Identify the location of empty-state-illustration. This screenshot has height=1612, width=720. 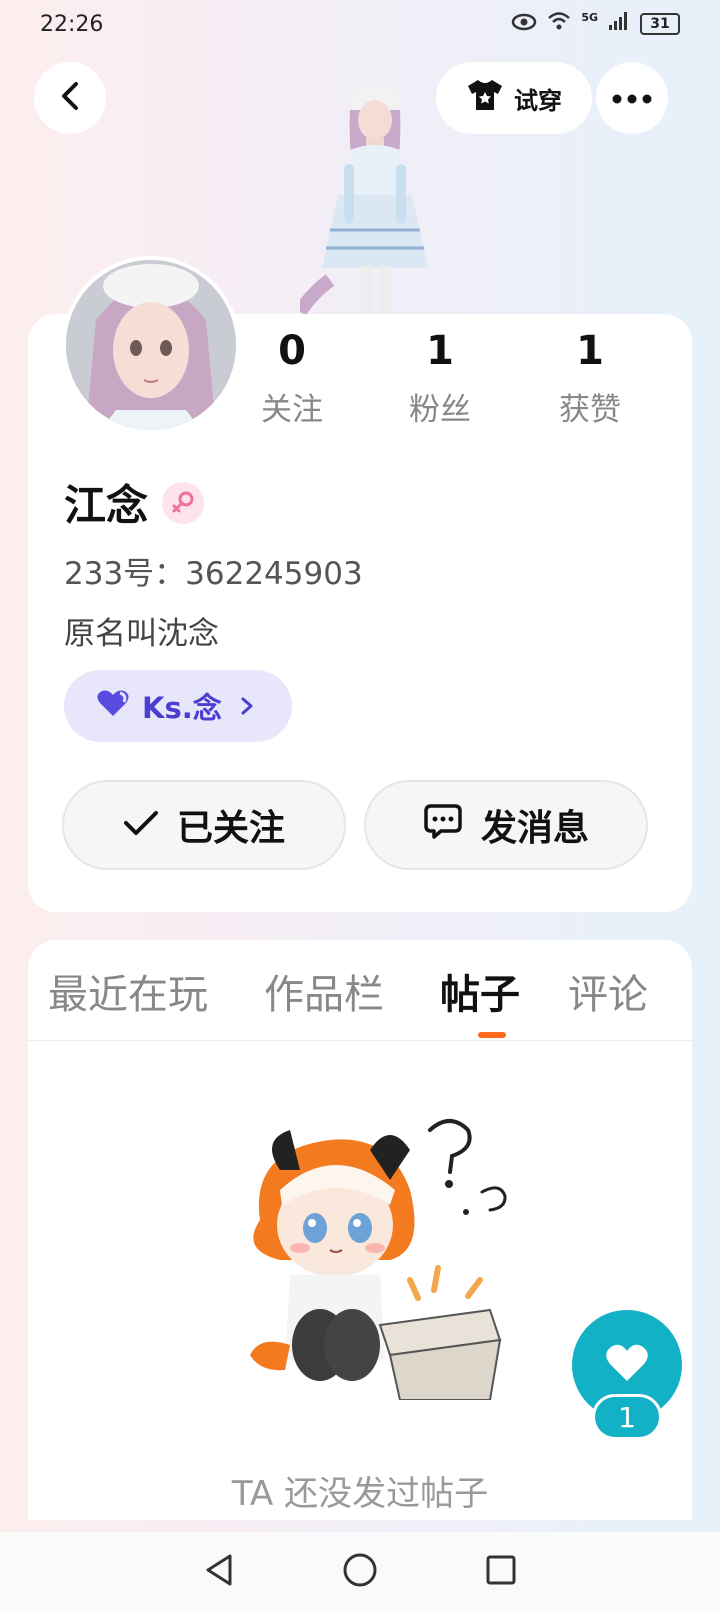
(370, 1255).